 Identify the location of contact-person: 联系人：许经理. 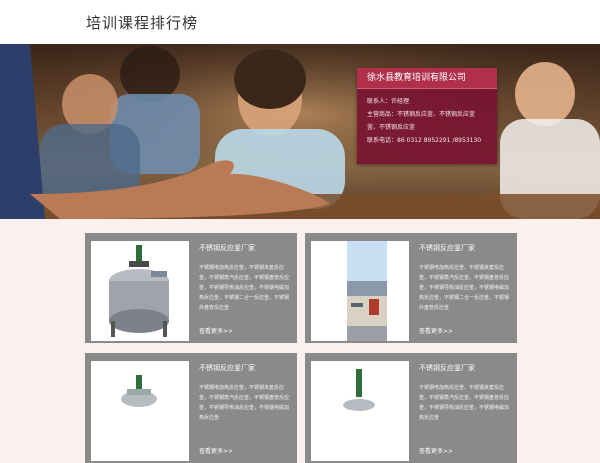
(388, 101).